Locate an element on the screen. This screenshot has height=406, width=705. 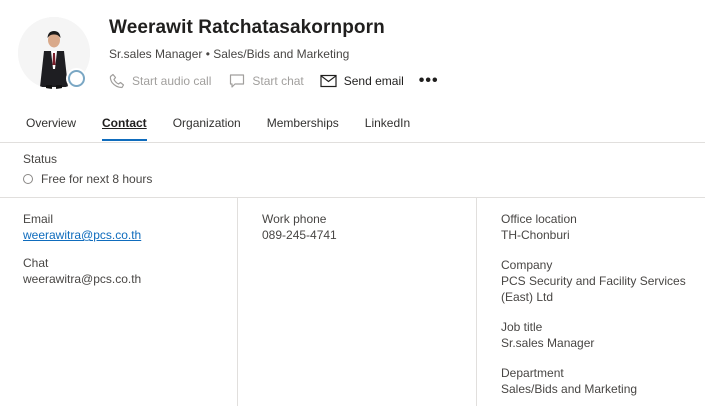
section-divider is located at coordinates (352, 197).